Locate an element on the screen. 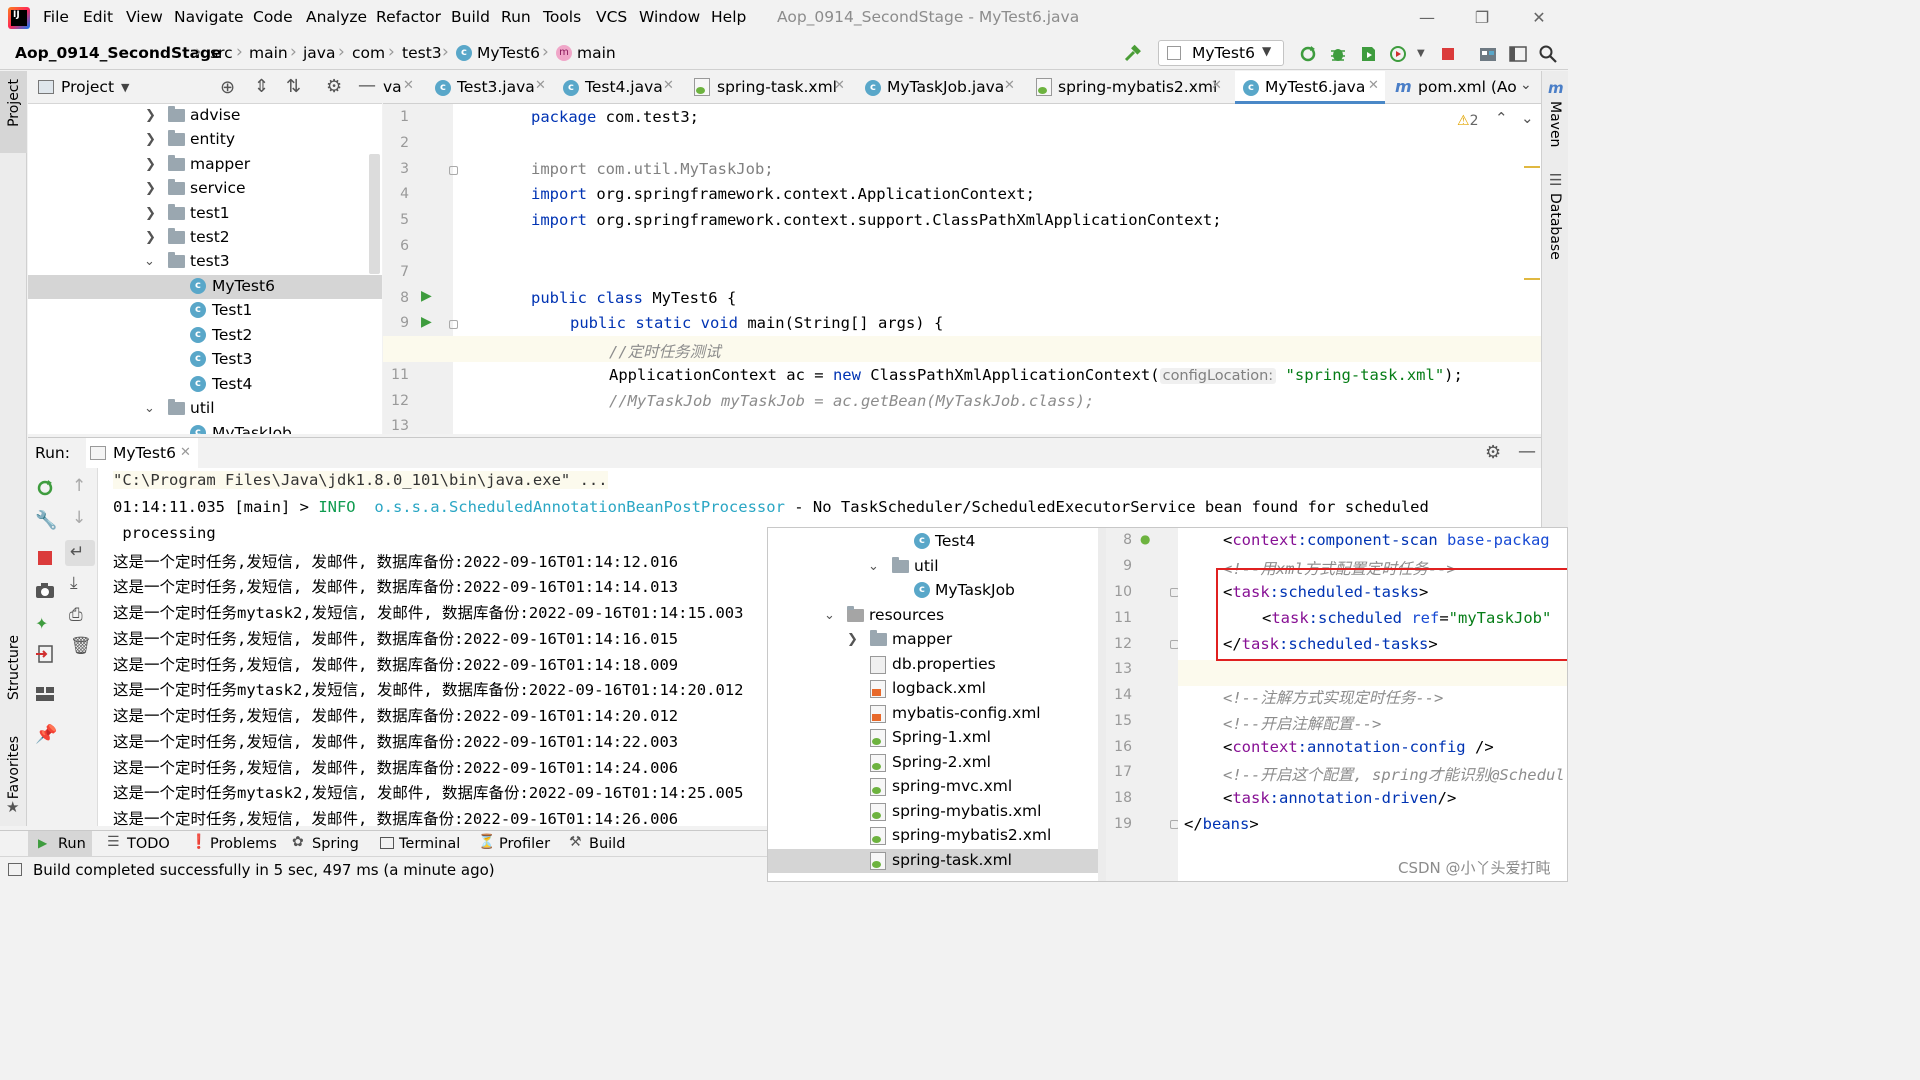  tab-spring-task-xml: spring-task.xml ✕ is located at coordinates (768, 87).